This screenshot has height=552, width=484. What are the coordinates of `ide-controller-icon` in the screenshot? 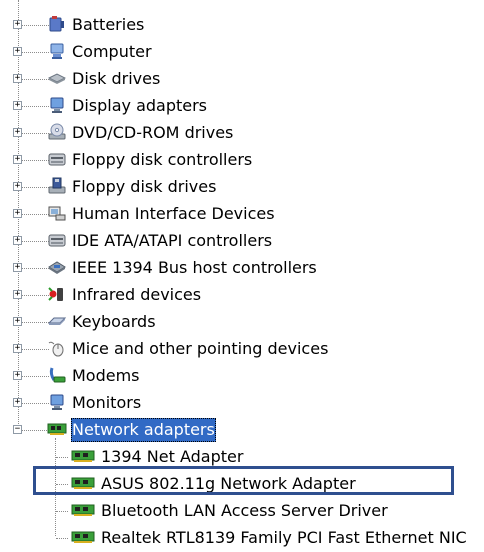 It's located at (57, 241).